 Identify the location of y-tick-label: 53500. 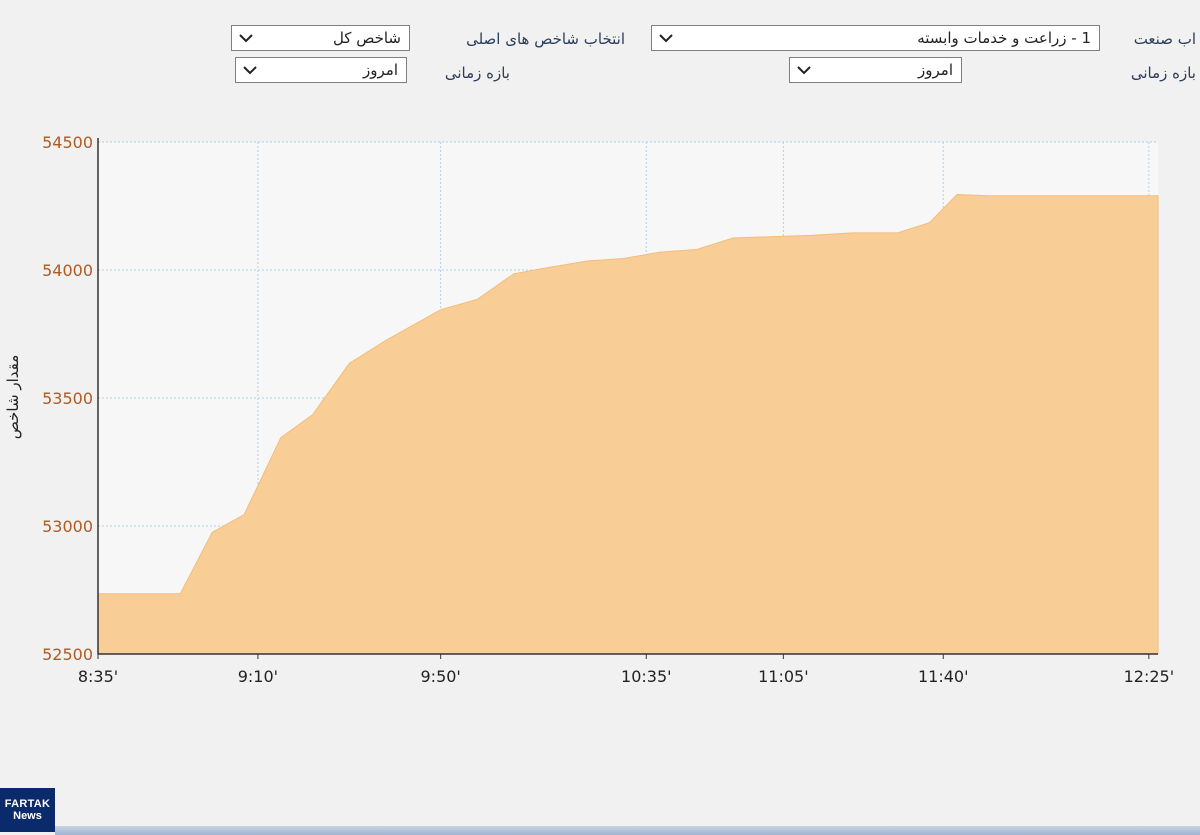
(67, 398).